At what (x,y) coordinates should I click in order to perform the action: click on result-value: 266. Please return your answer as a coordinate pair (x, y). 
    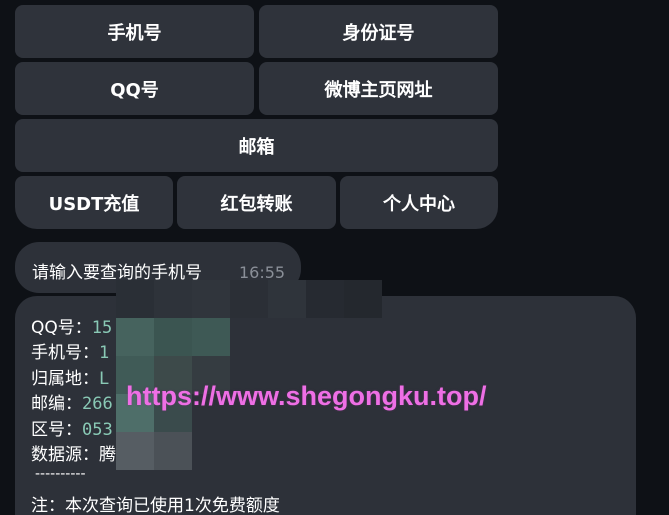
    Looking at the image, I should click on (97, 404).